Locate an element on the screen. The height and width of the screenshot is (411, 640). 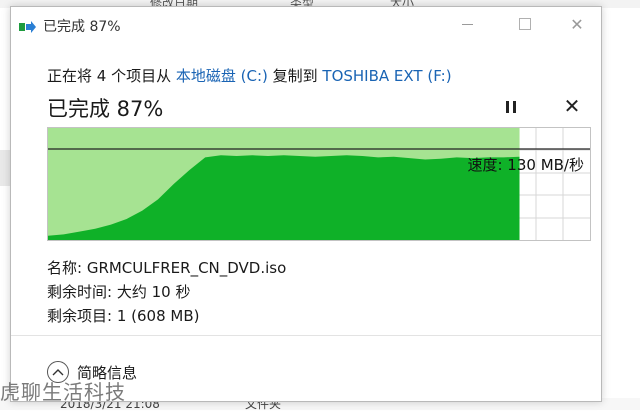
minimize-icon is located at coordinates (467, 24).